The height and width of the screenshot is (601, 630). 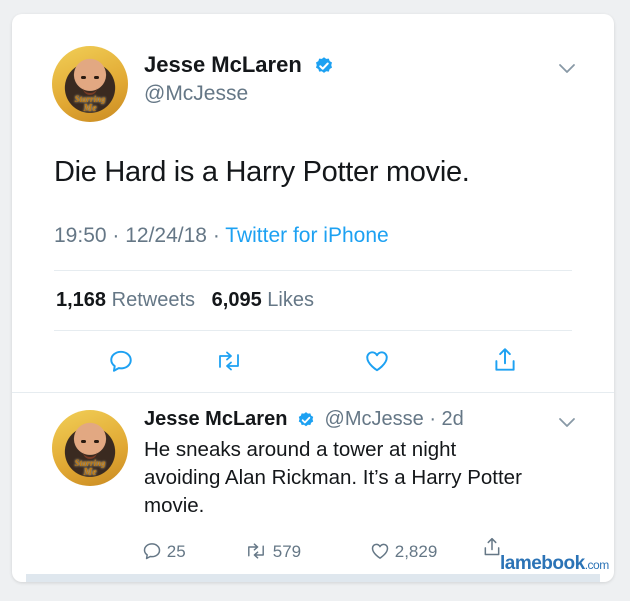 I want to click on reply-header: Jesse McLaren @McJesse · 2d, so click(x=304, y=419).